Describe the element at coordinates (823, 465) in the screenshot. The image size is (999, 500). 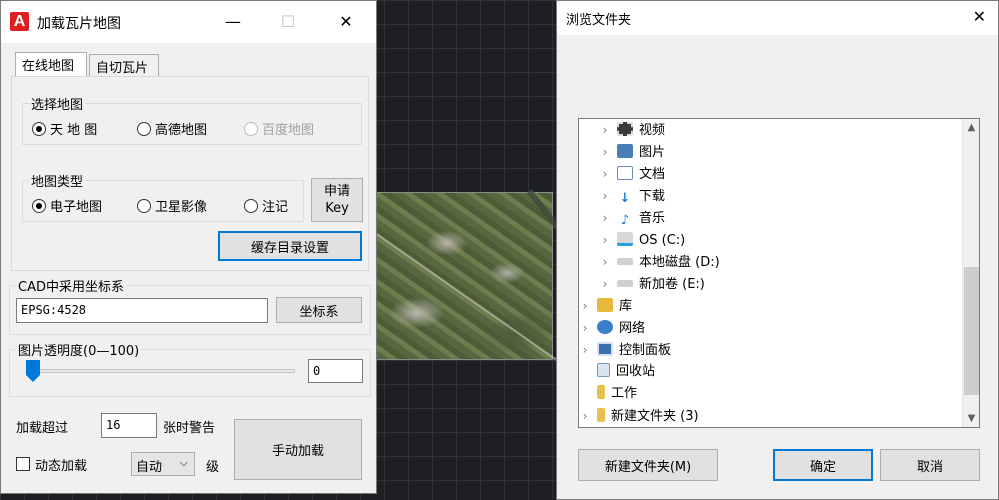
I see `ok-button: 确定` at that location.